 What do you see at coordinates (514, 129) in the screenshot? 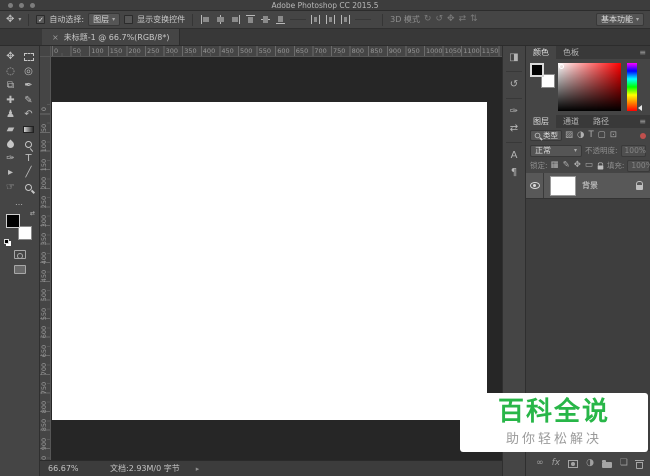
I see `clone-source-panel-icon: ⇄` at bounding box center [514, 129].